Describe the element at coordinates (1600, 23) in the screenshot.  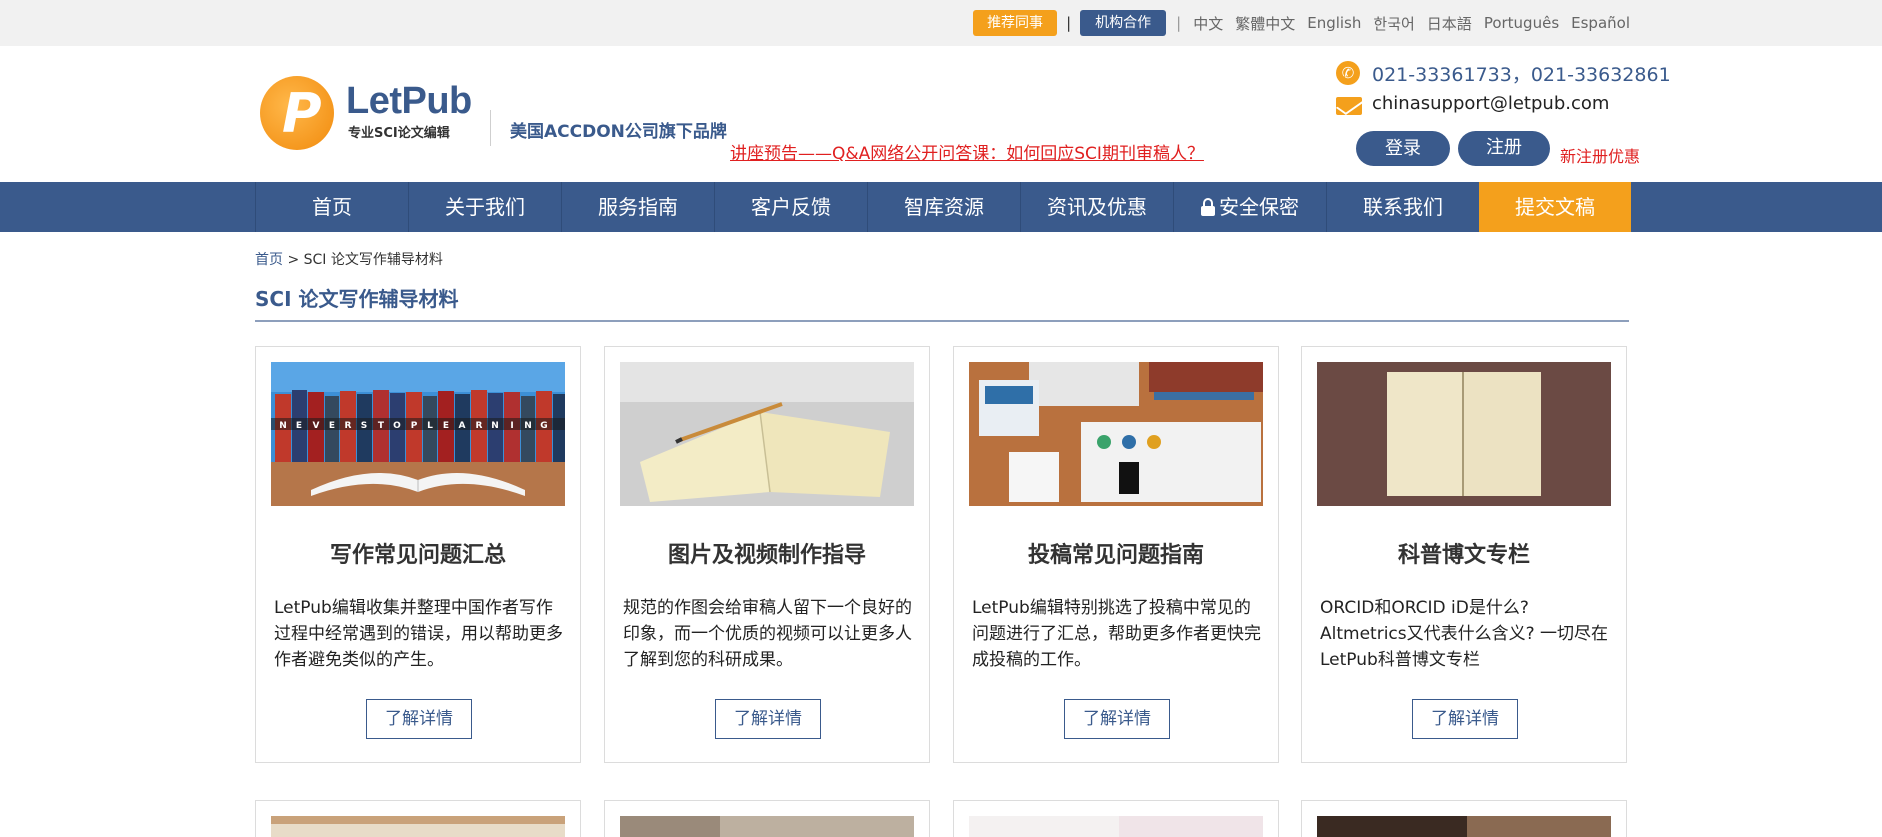
I see `lang-es: Español` at that location.